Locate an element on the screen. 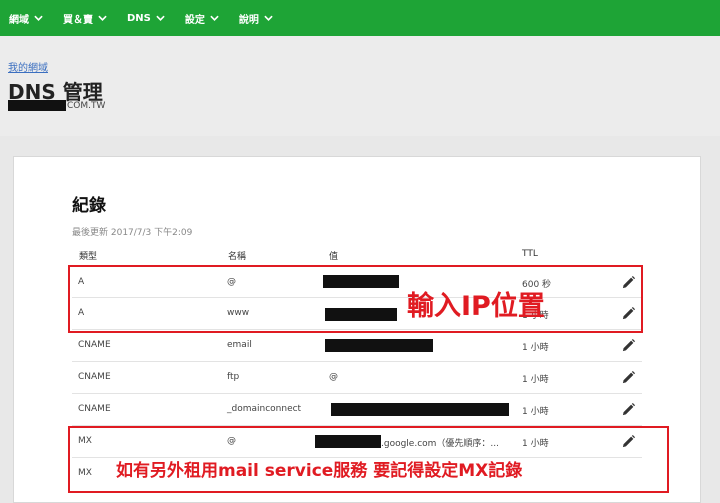 The height and width of the screenshot is (503, 720). table-row: CNAME email 1 小時 is located at coordinates (357, 345).